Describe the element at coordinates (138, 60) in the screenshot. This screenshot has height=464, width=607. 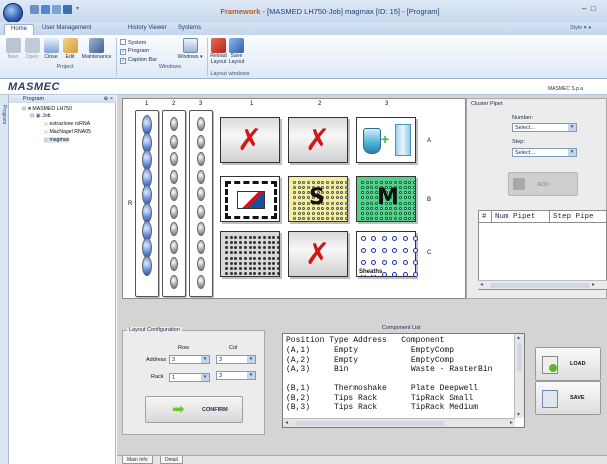
I see `caption-bar-checkbox: ✓ Caption Bar` at that location.